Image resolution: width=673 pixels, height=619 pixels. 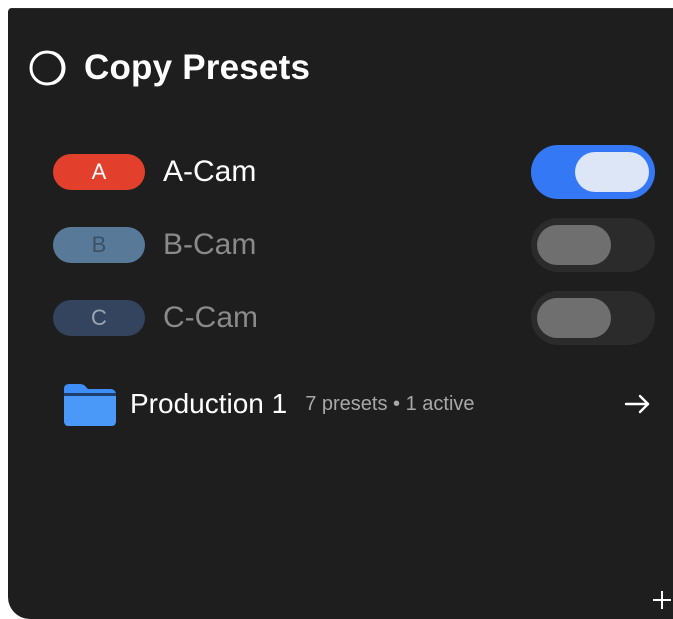 I want to click on plus-icon, so click(x=662, y=600).